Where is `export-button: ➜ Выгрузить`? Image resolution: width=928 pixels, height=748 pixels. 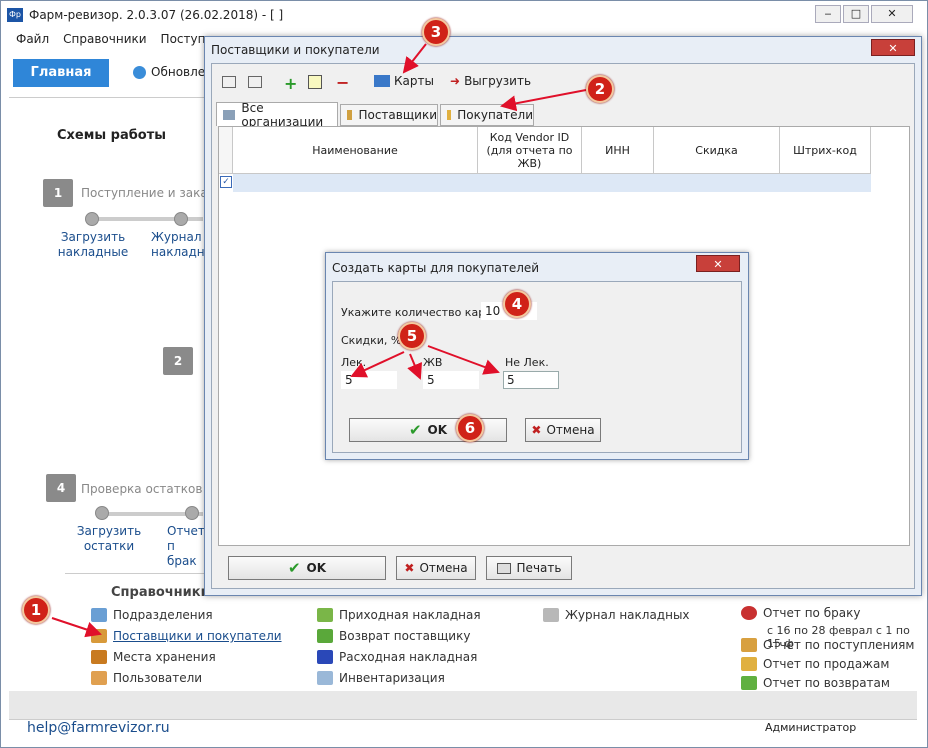 export-button: ➜ Выгрузить is located at coordinates (490, 81).